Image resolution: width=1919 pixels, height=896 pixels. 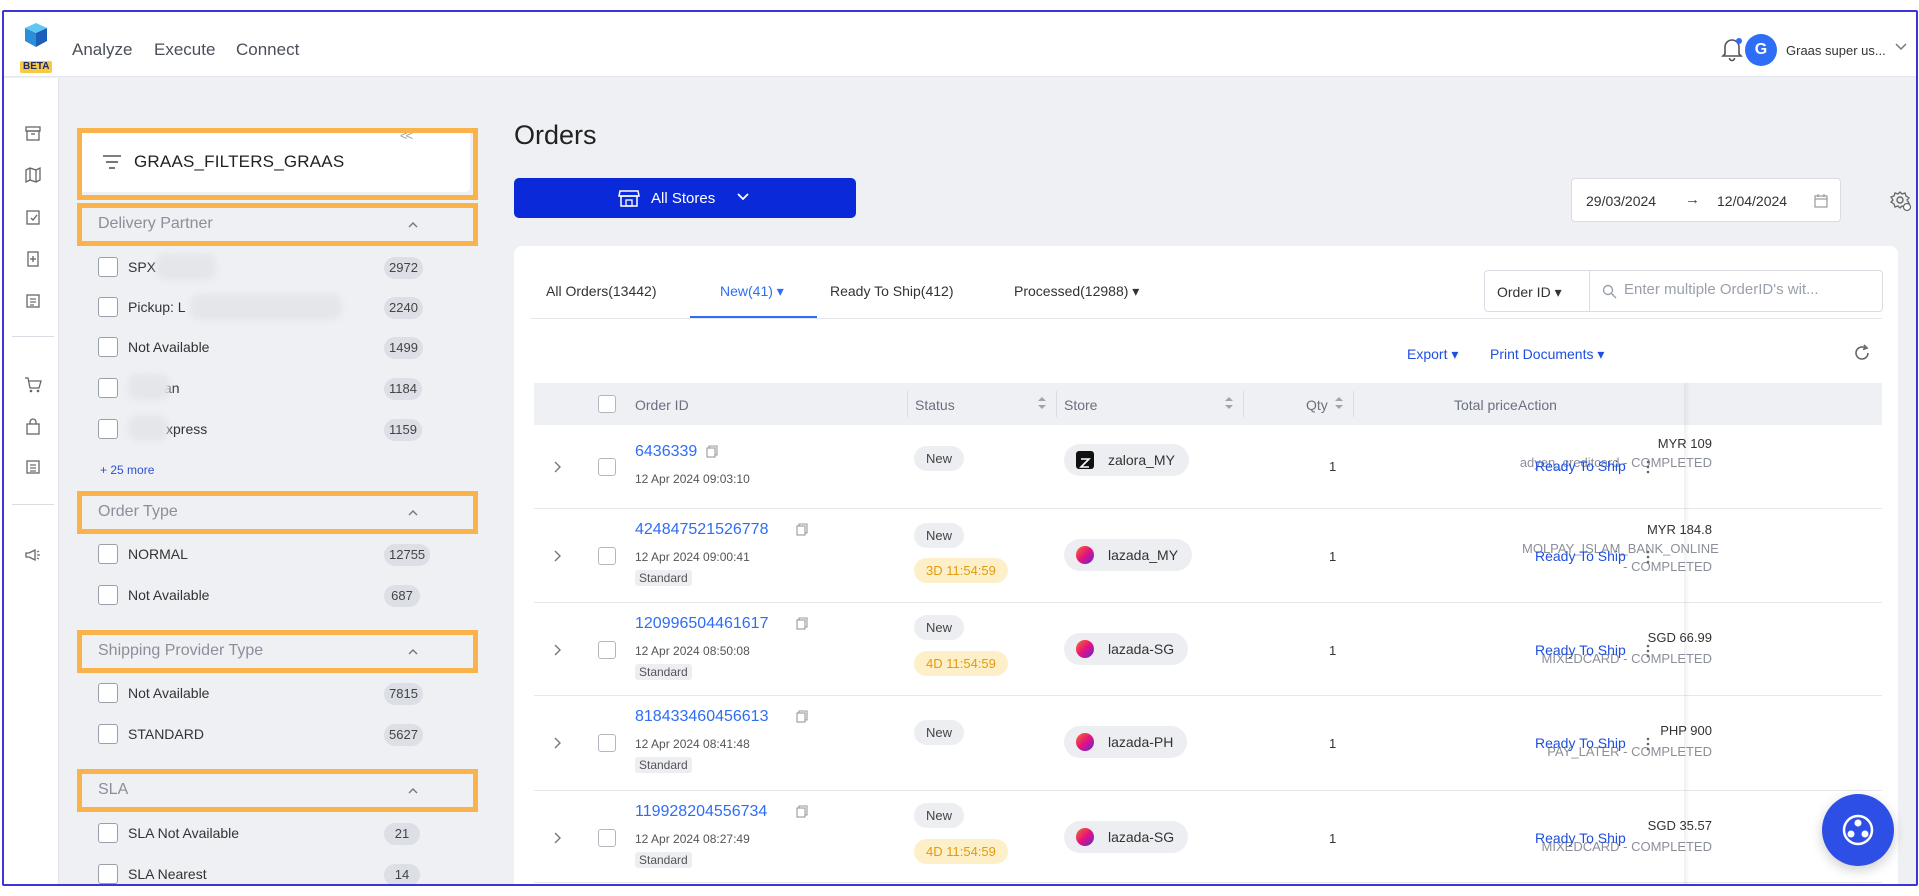 What do you see at coordinates (935, 405) in the screenshot?
I see `col-status: Status` at bounding box center [935, 405].